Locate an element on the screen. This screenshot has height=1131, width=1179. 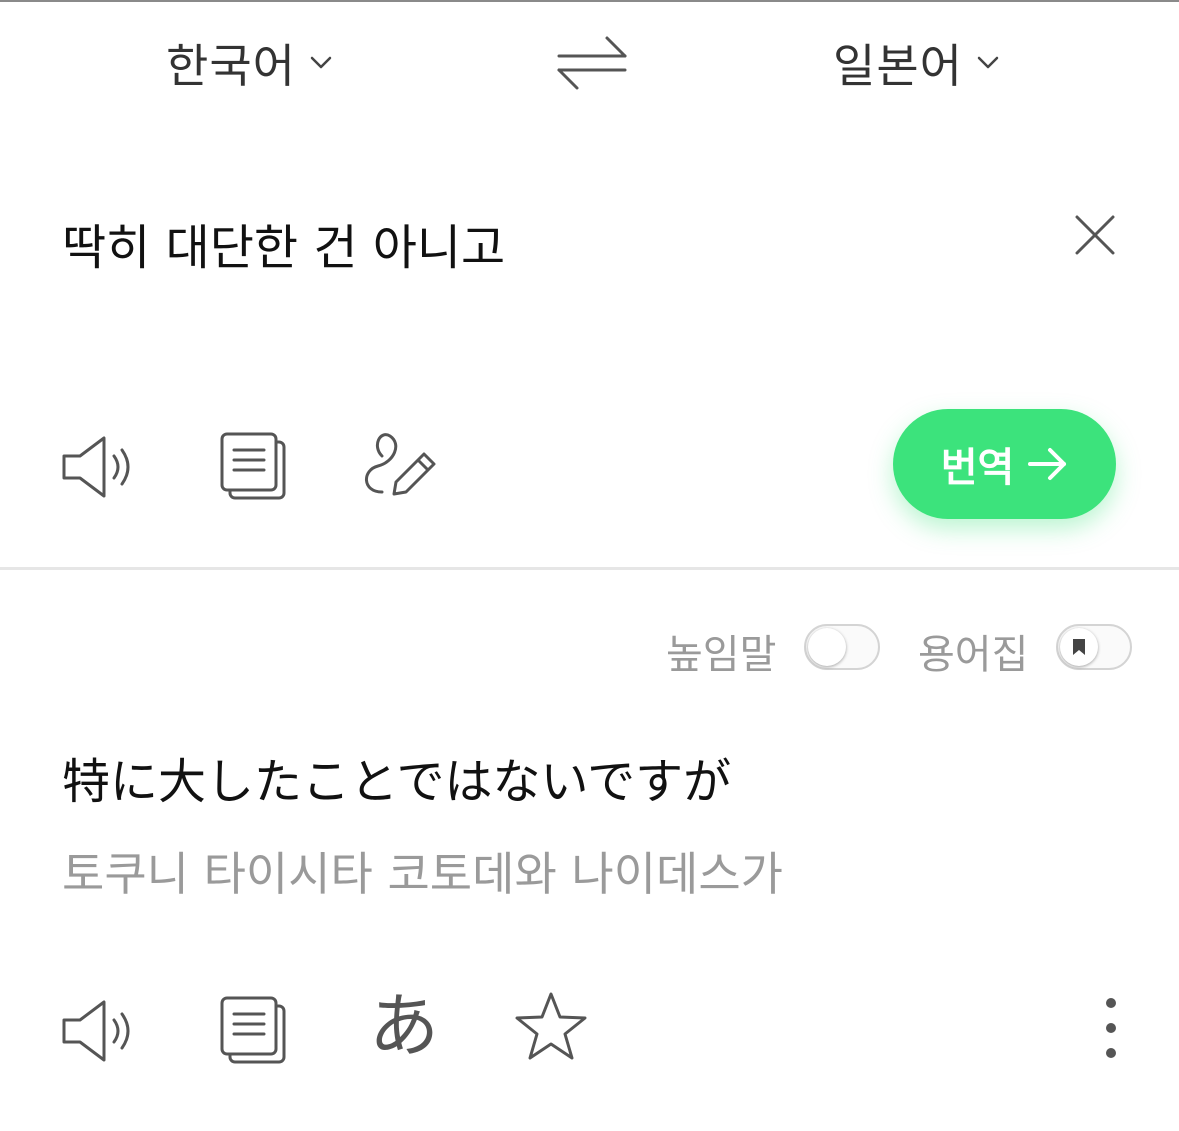
source-language-selector: 한국어 is located at coordinates (249, 63).